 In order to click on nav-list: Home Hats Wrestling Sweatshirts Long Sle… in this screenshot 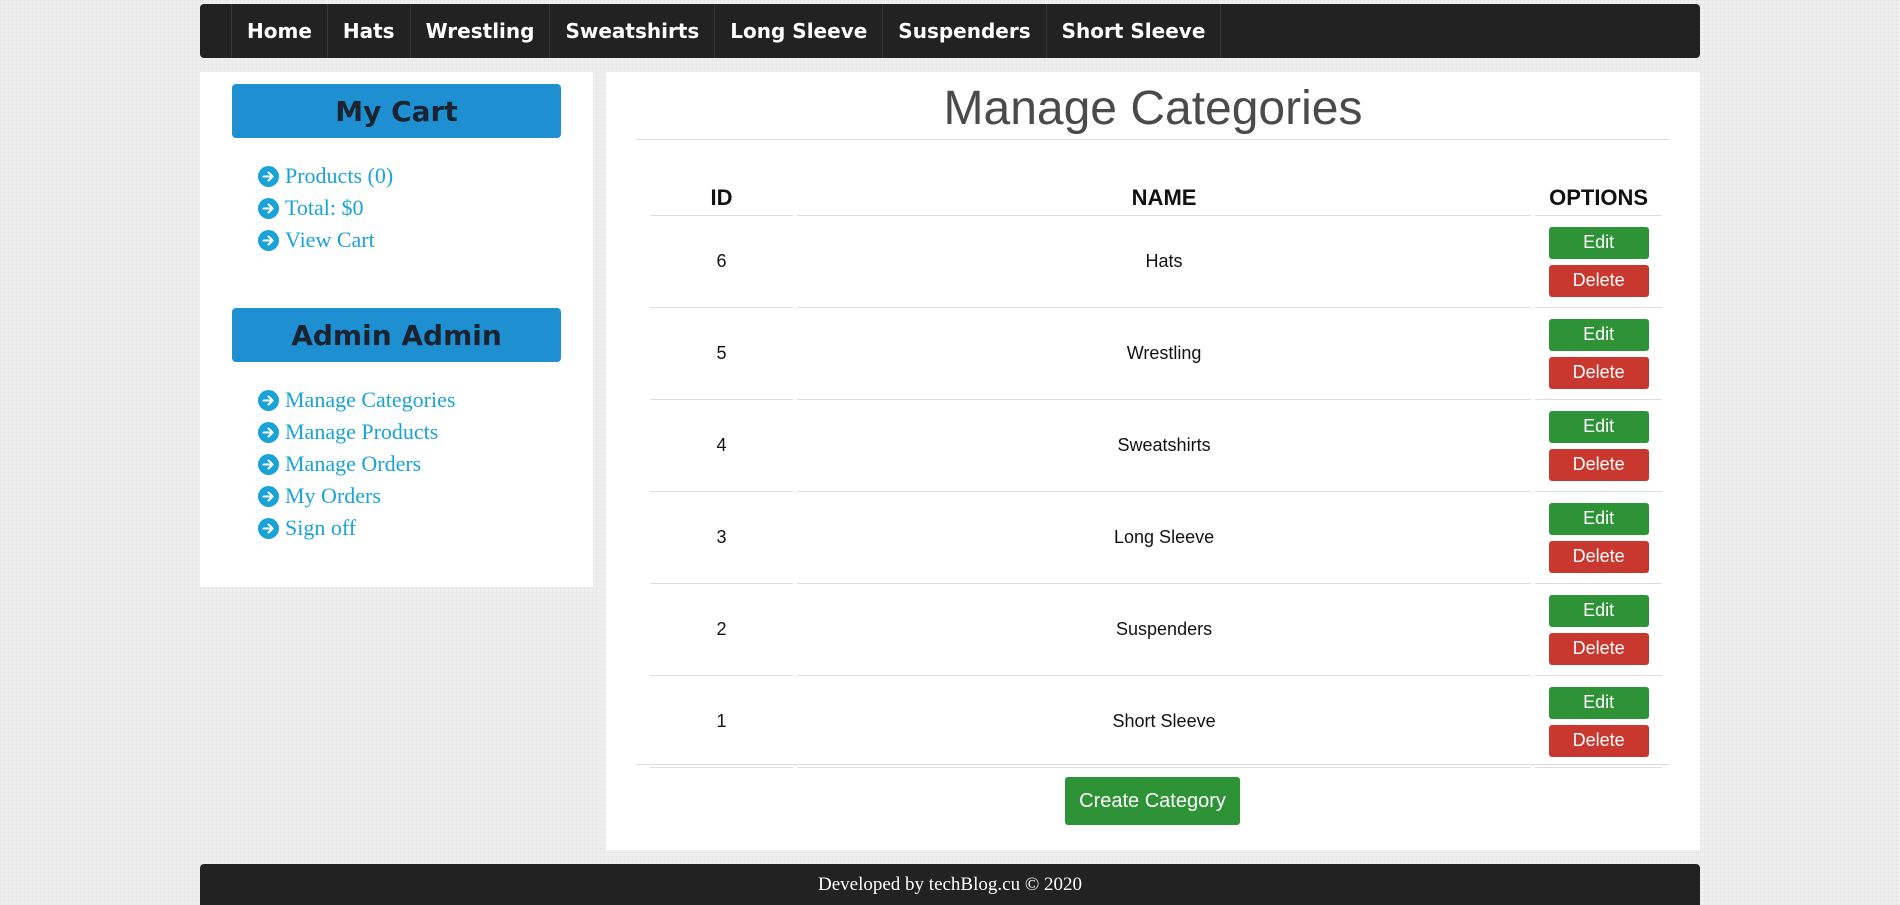, I will do `click(950, 31)`.